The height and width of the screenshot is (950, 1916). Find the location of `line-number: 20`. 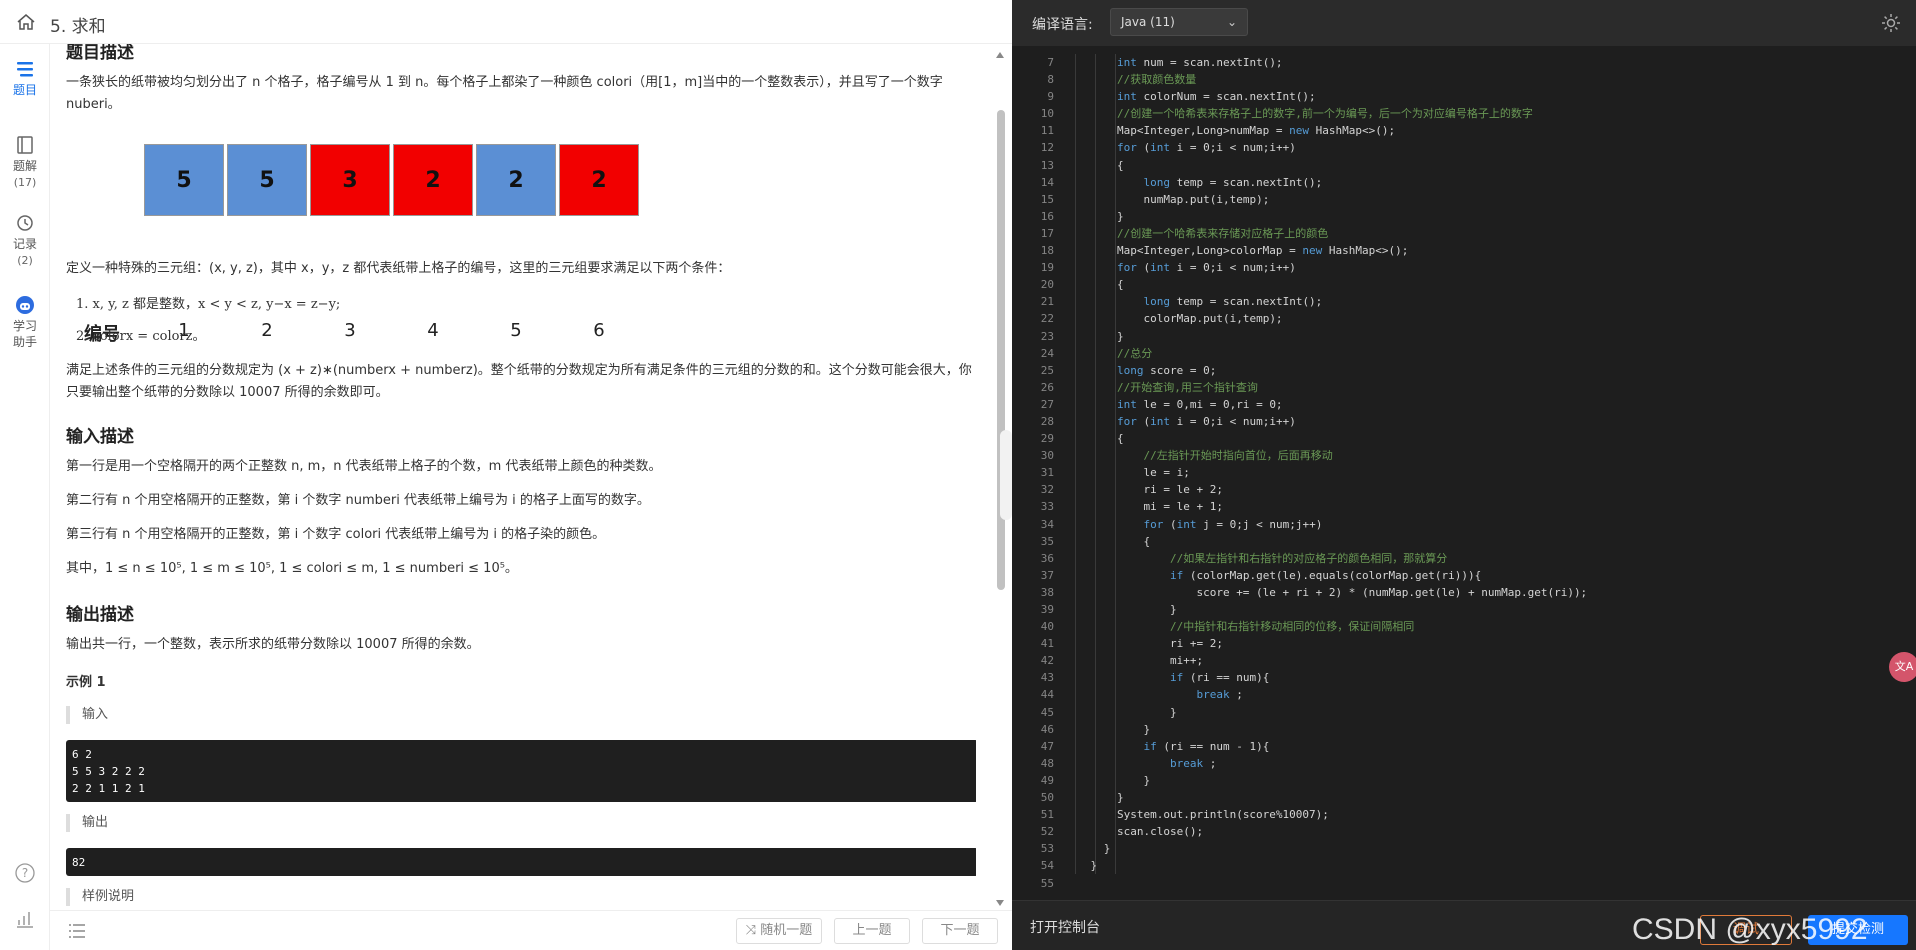

line-number: 20 is located at coordinates (1047, 285).